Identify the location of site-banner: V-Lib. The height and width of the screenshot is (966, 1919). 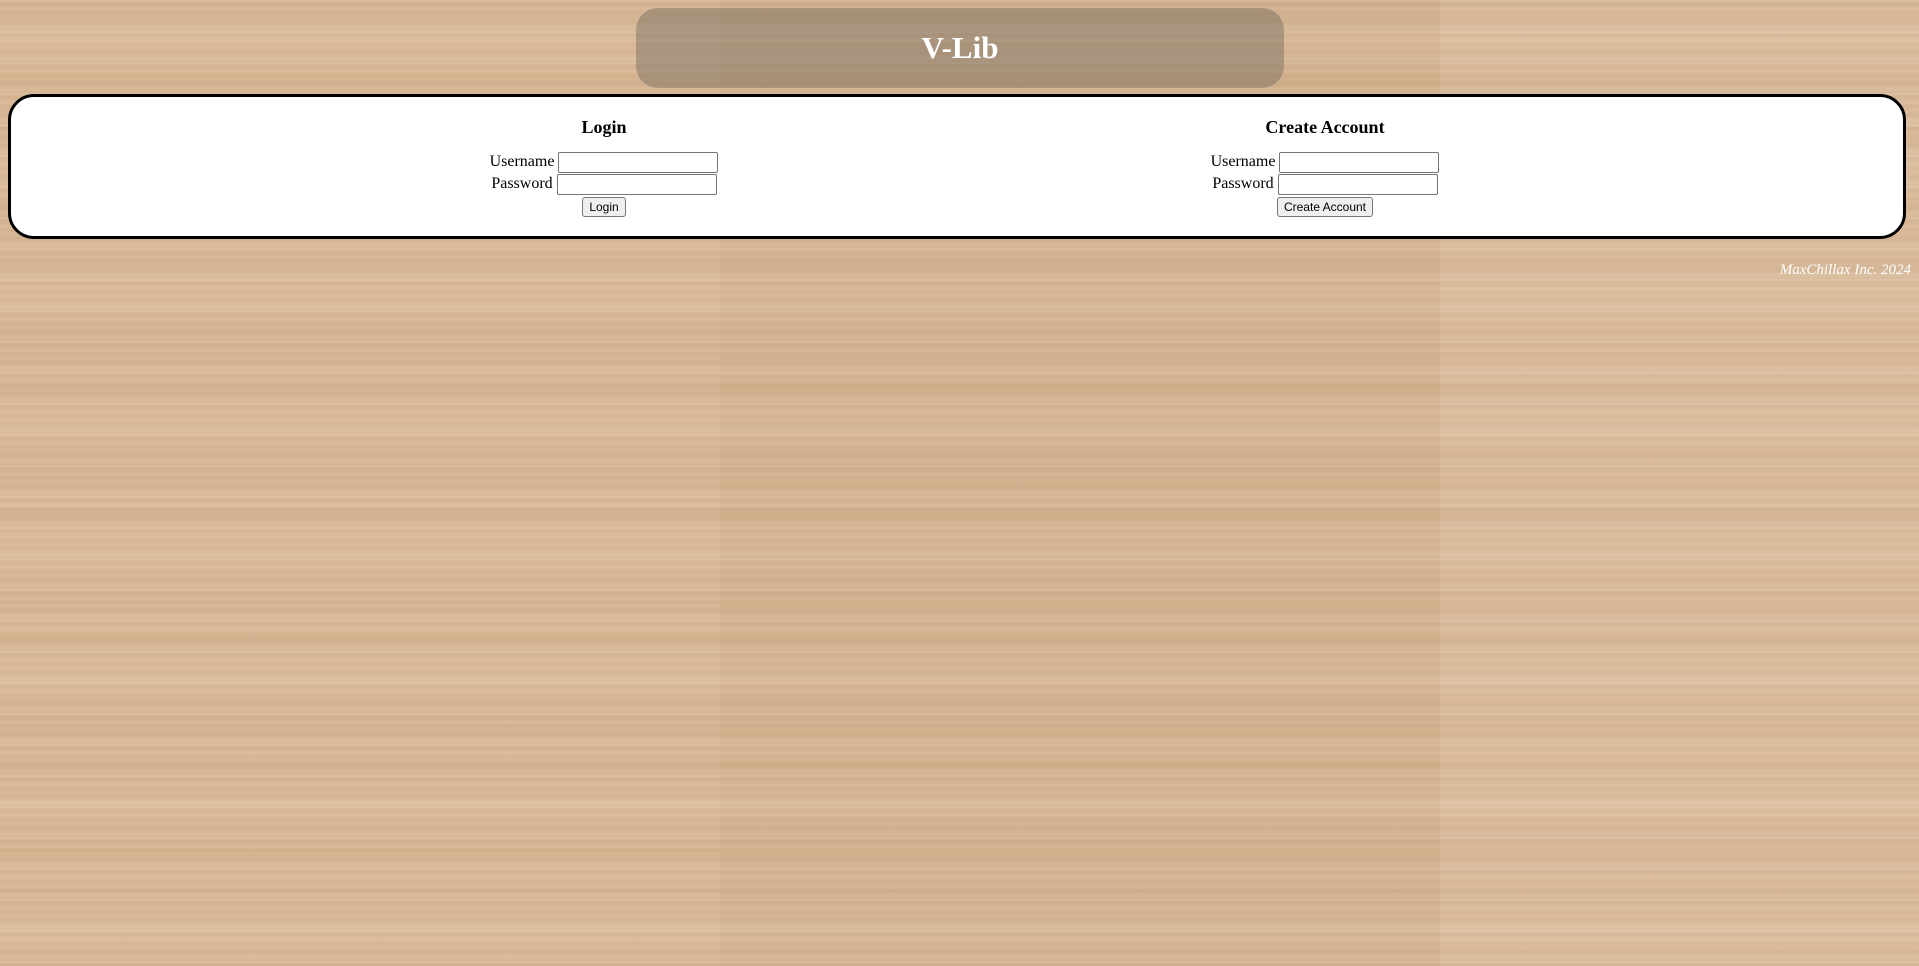
(960, 48).